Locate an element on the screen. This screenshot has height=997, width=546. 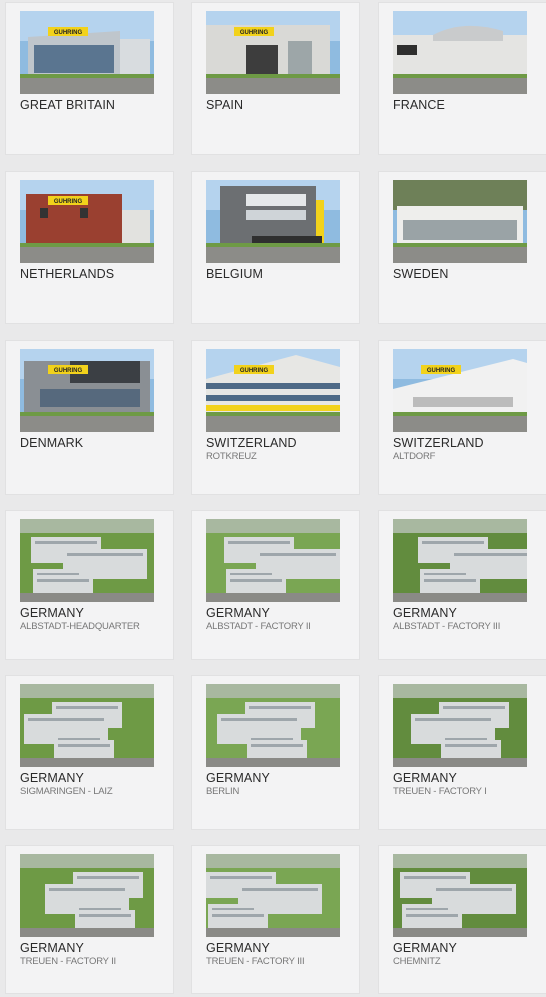
location-card: GUHRING DENMARK is located at coordinates (89, 417).